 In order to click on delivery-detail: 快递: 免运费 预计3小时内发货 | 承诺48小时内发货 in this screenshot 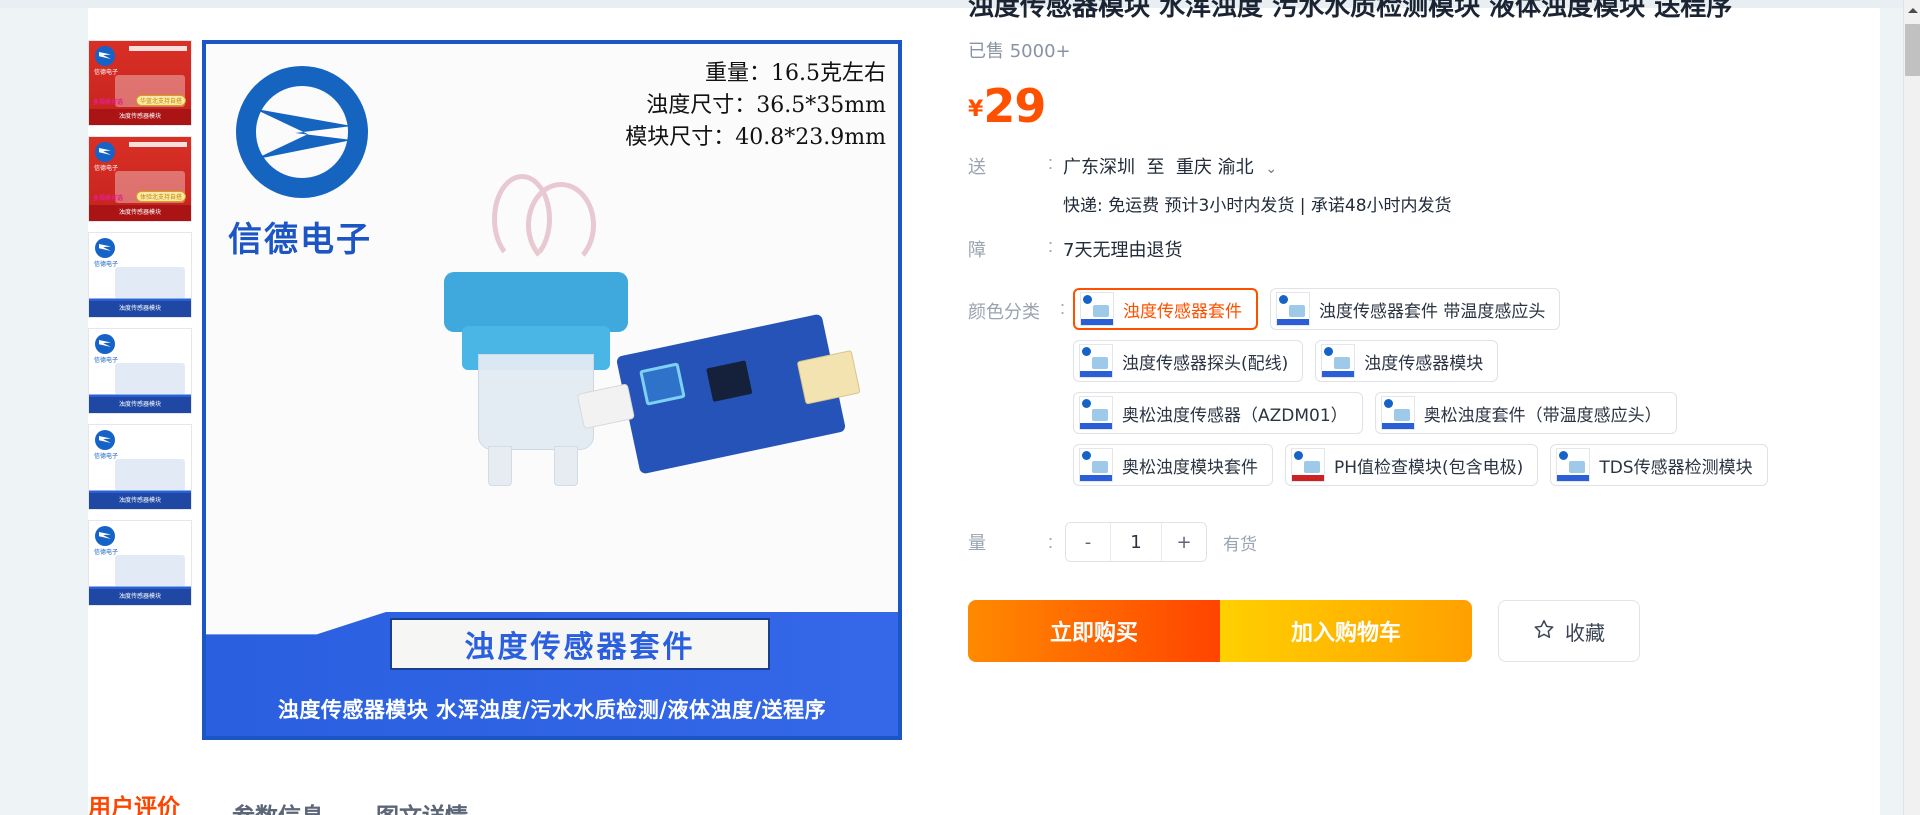, I will do `click(1257, 206)`.